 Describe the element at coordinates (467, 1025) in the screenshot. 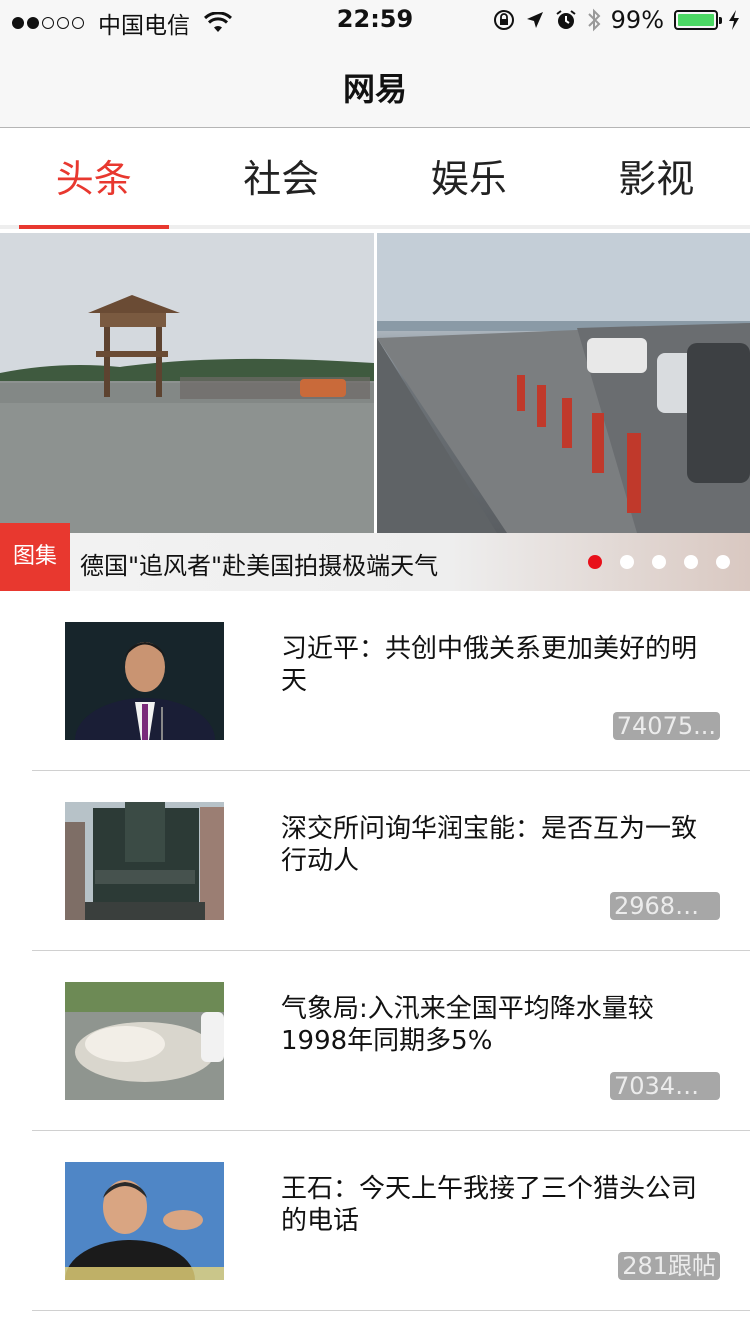

I see `news-title: 气象局:入汛来全国平均降水量较1998年同期多5%` at that location.